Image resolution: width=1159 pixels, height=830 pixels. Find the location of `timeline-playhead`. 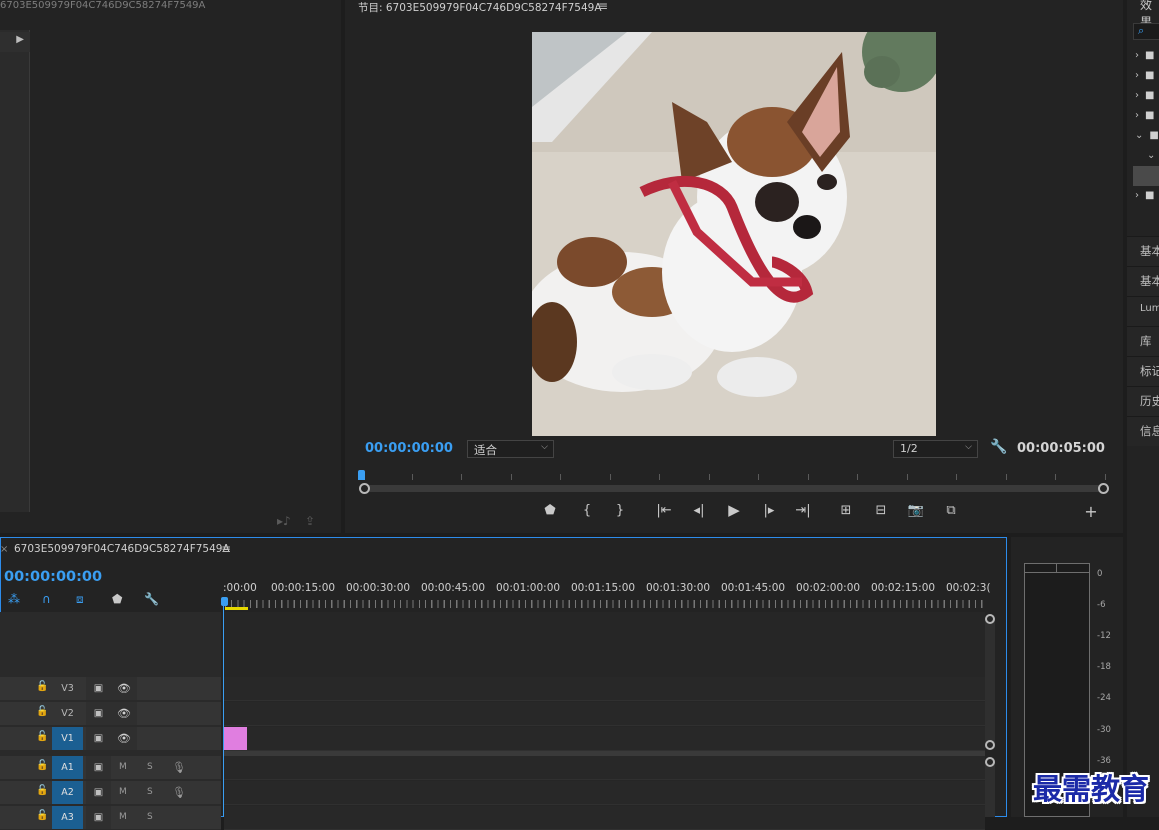

timeline-playhead is located at coordinates (224, 601).